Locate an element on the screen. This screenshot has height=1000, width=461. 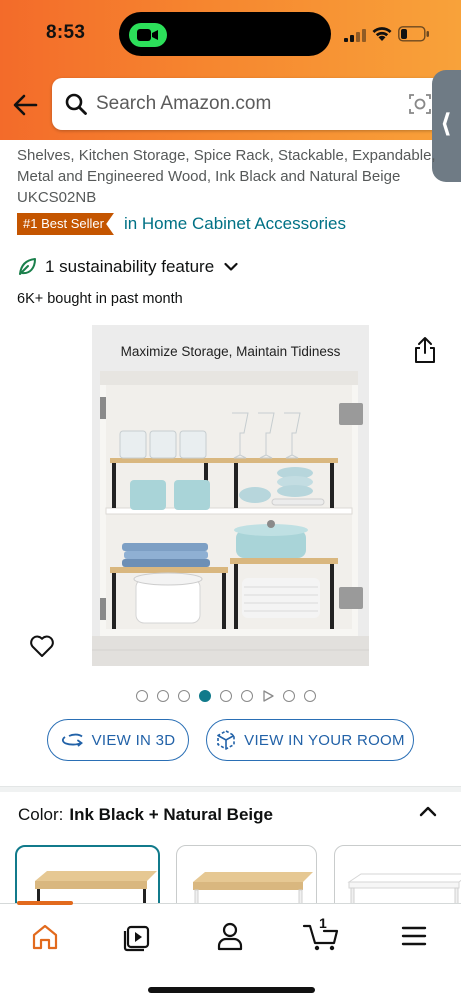
color-selector-header: Color: Ink Black + Natural Beige is located at coordinates (145, 815).